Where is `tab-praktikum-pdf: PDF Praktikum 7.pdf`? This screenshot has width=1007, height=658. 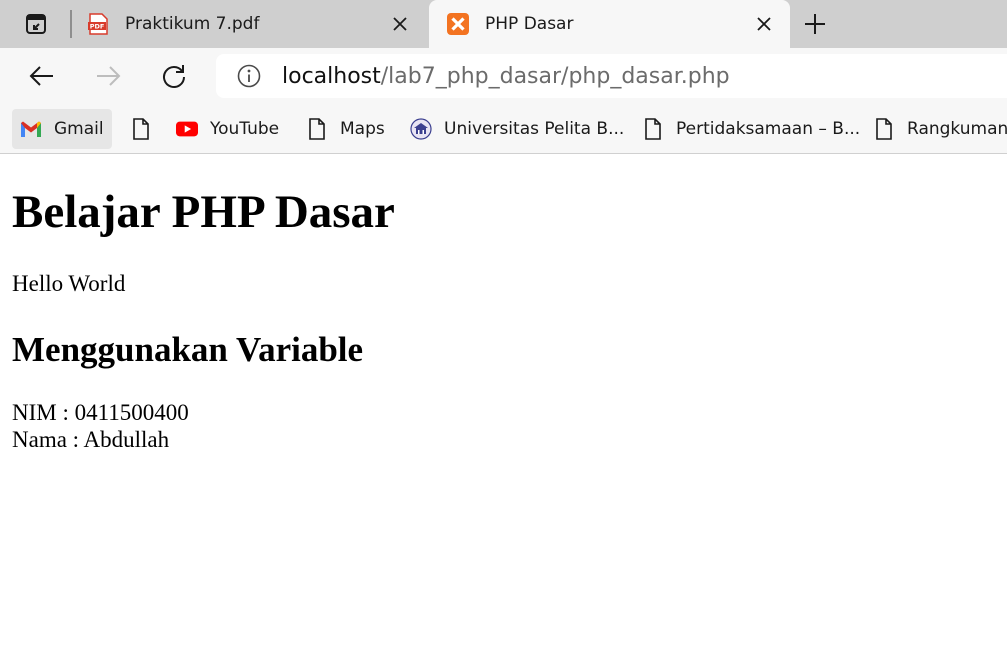
tab-praktikum-pdf: PDF Praktikum 7.pdf is located at coordinates (251, 24).